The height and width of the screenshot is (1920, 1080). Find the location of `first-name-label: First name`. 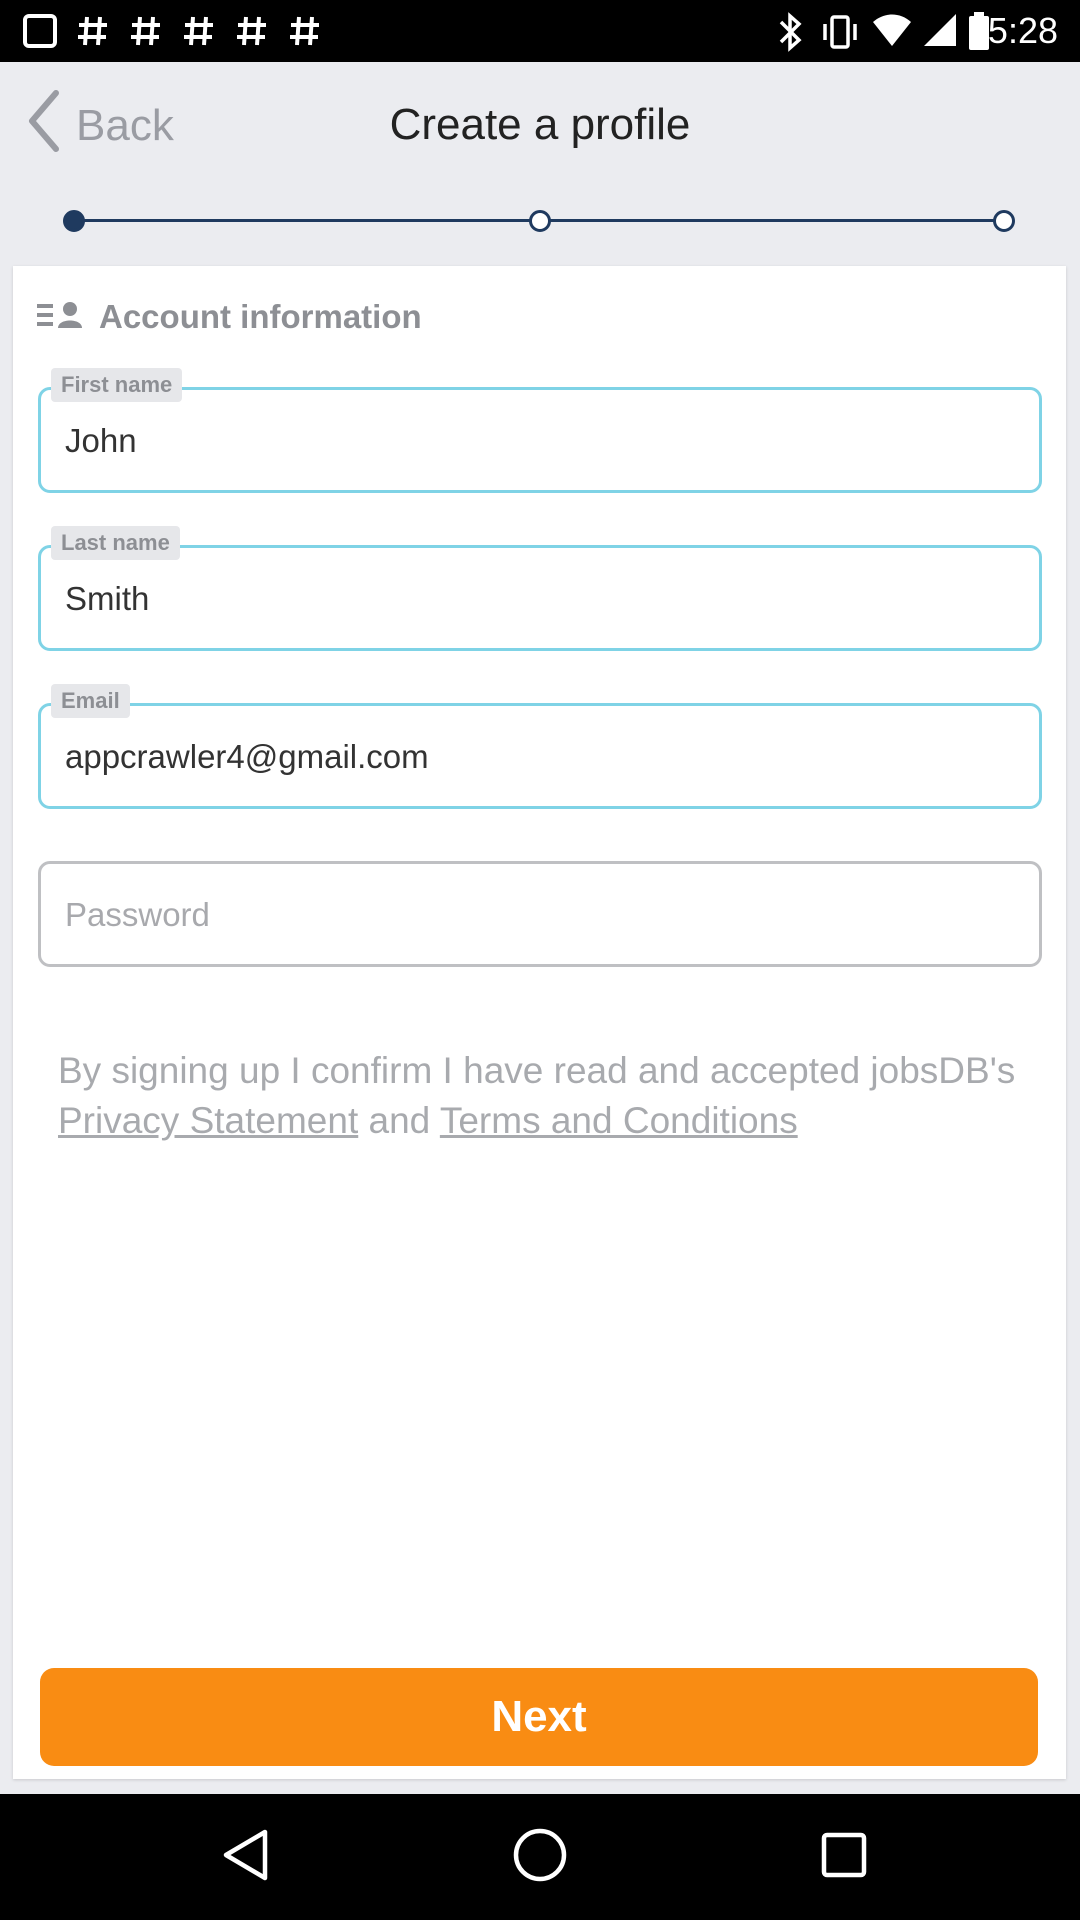

first-name-label: First name is located at coordinates (117, 385).